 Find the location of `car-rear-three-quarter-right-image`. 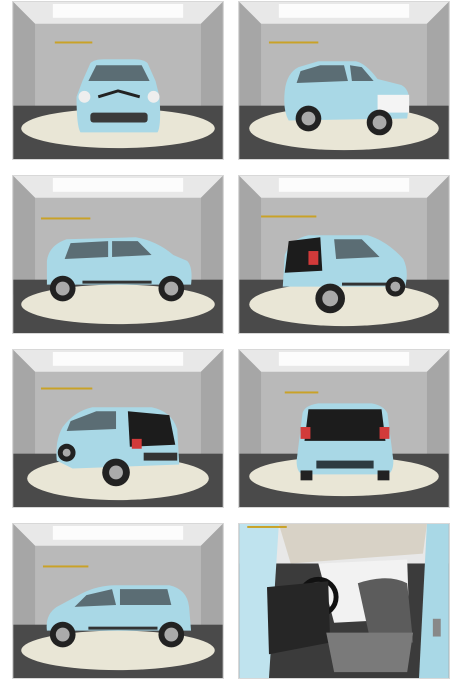

car-rear-three-quarter-right-image is located at coordinates (344, 254).